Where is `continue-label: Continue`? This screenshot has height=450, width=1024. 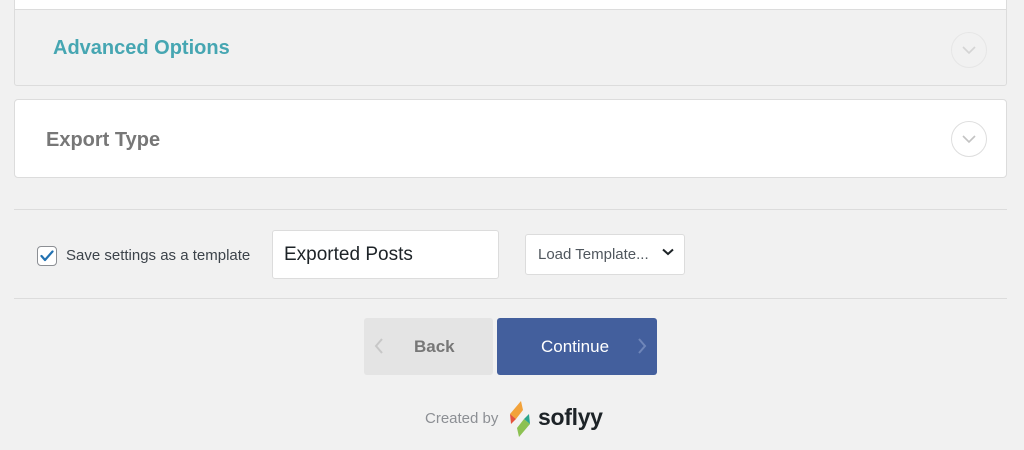 continue-label: Continue is located at coordinates (575, 346).